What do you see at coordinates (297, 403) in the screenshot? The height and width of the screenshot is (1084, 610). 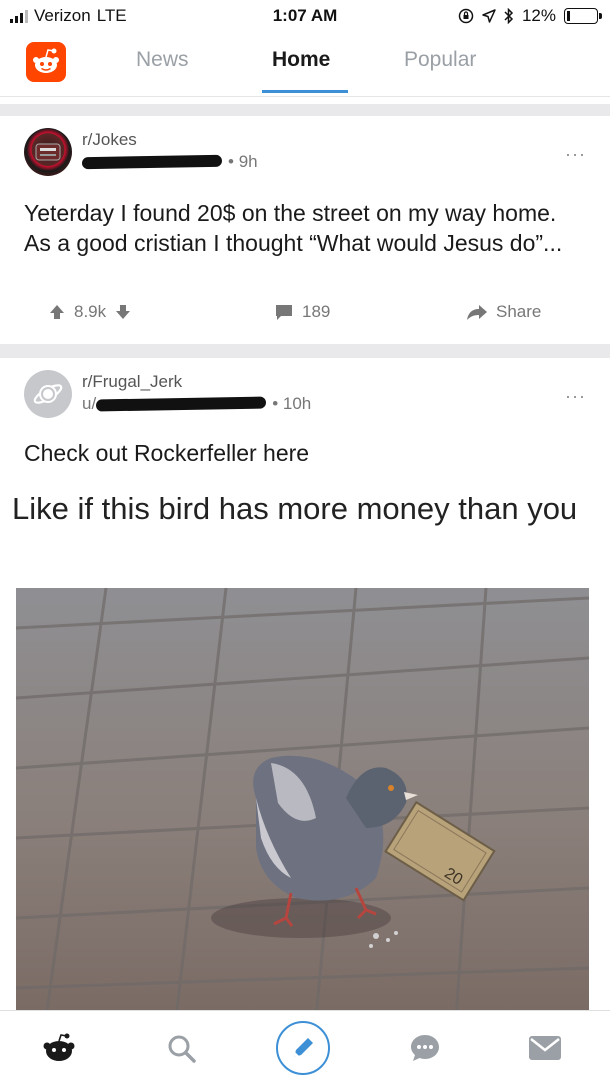 I see `post-age: 10h` at bounding box center [297, 403].